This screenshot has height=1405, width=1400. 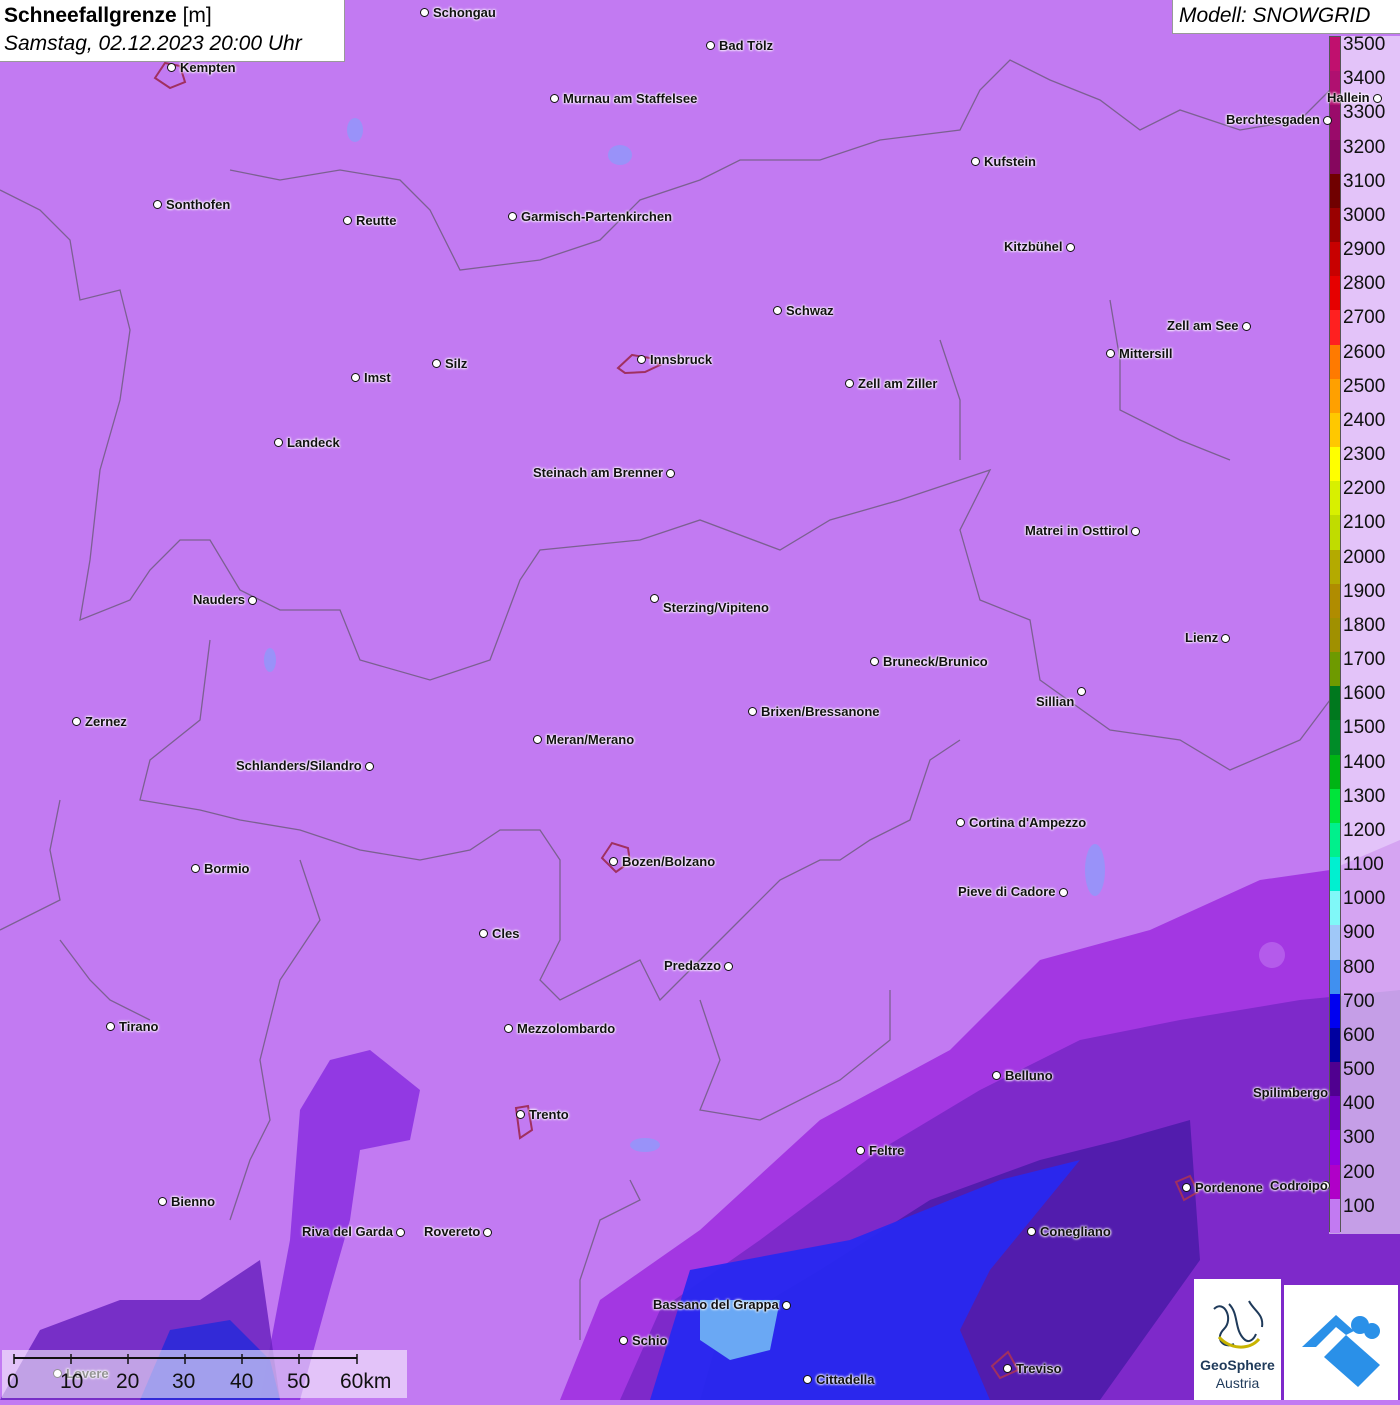 What do you see at coordinates (227, 868) in the screenshot?
I see `city-label: Bormio` at bounding box center [227, 868].